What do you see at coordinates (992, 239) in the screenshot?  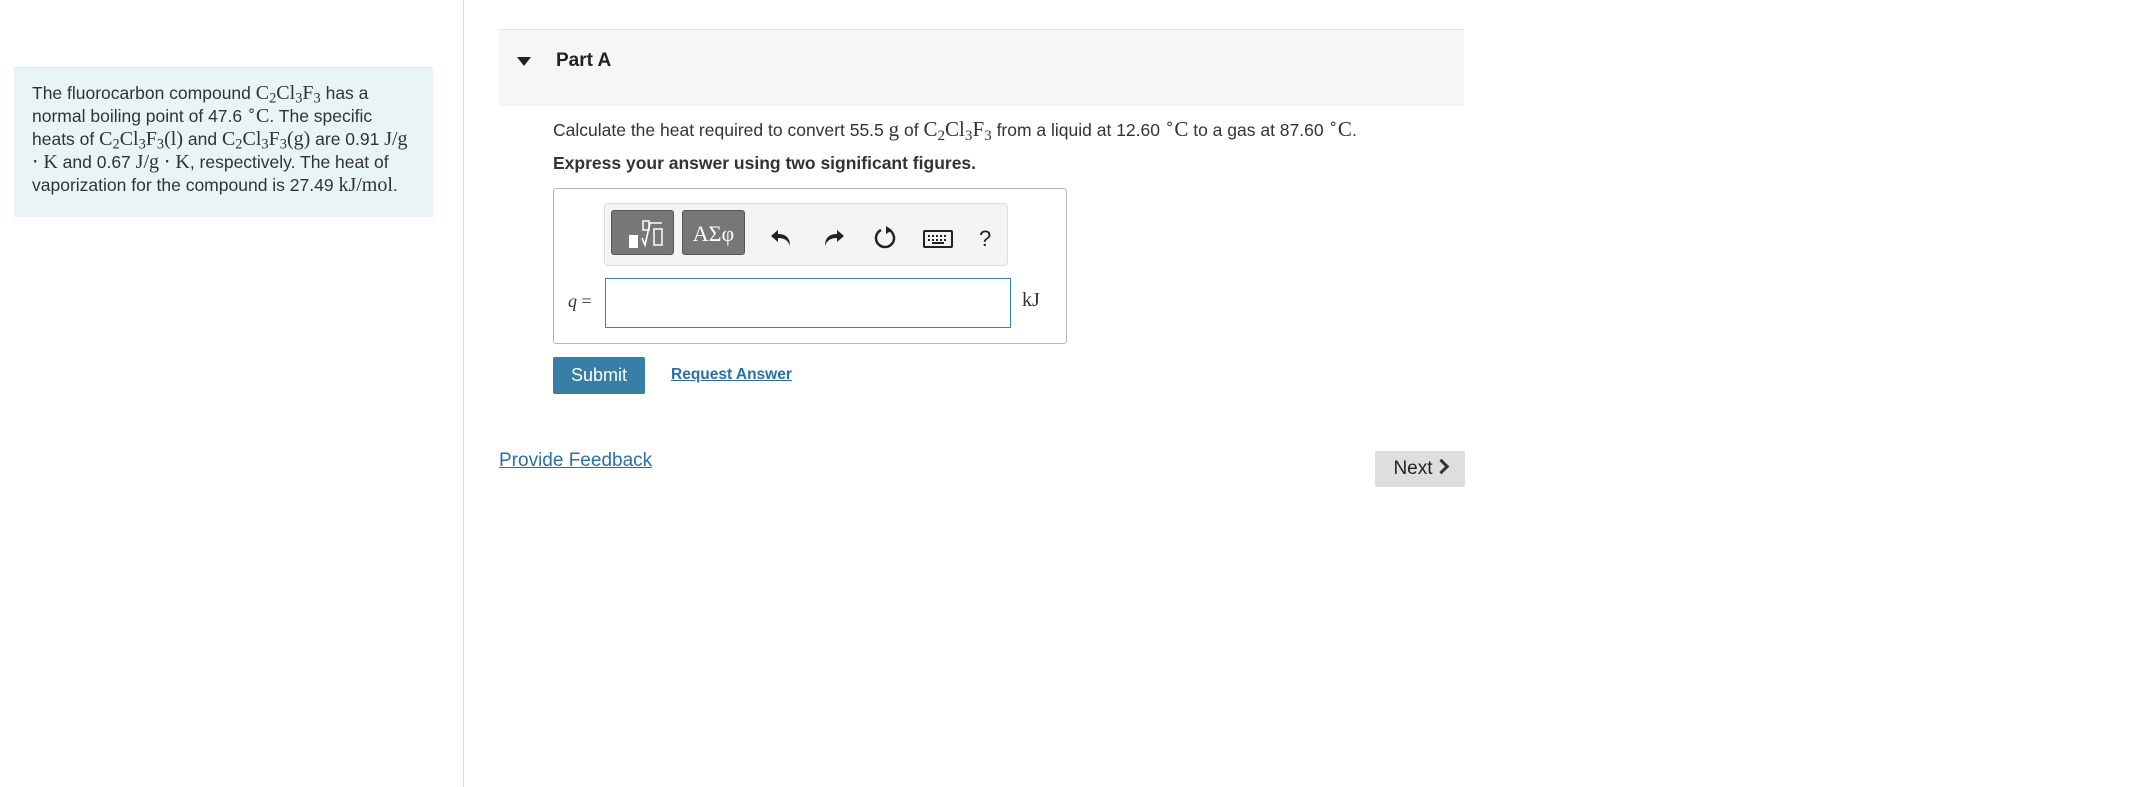 I see `help-icon: ?` at bounding box center [992, 239].